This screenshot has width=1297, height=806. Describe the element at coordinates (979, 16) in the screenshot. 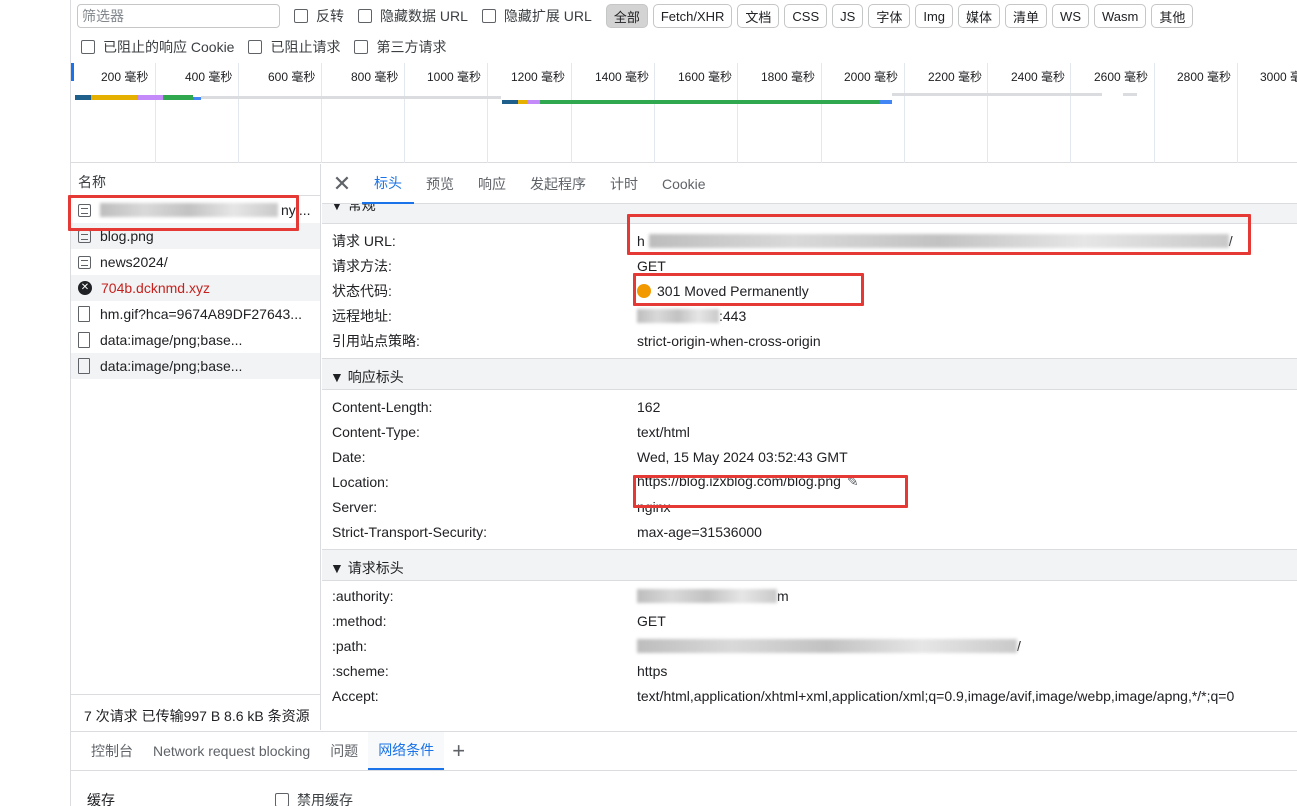

I see `type-chip-media: 媒体` at that location.